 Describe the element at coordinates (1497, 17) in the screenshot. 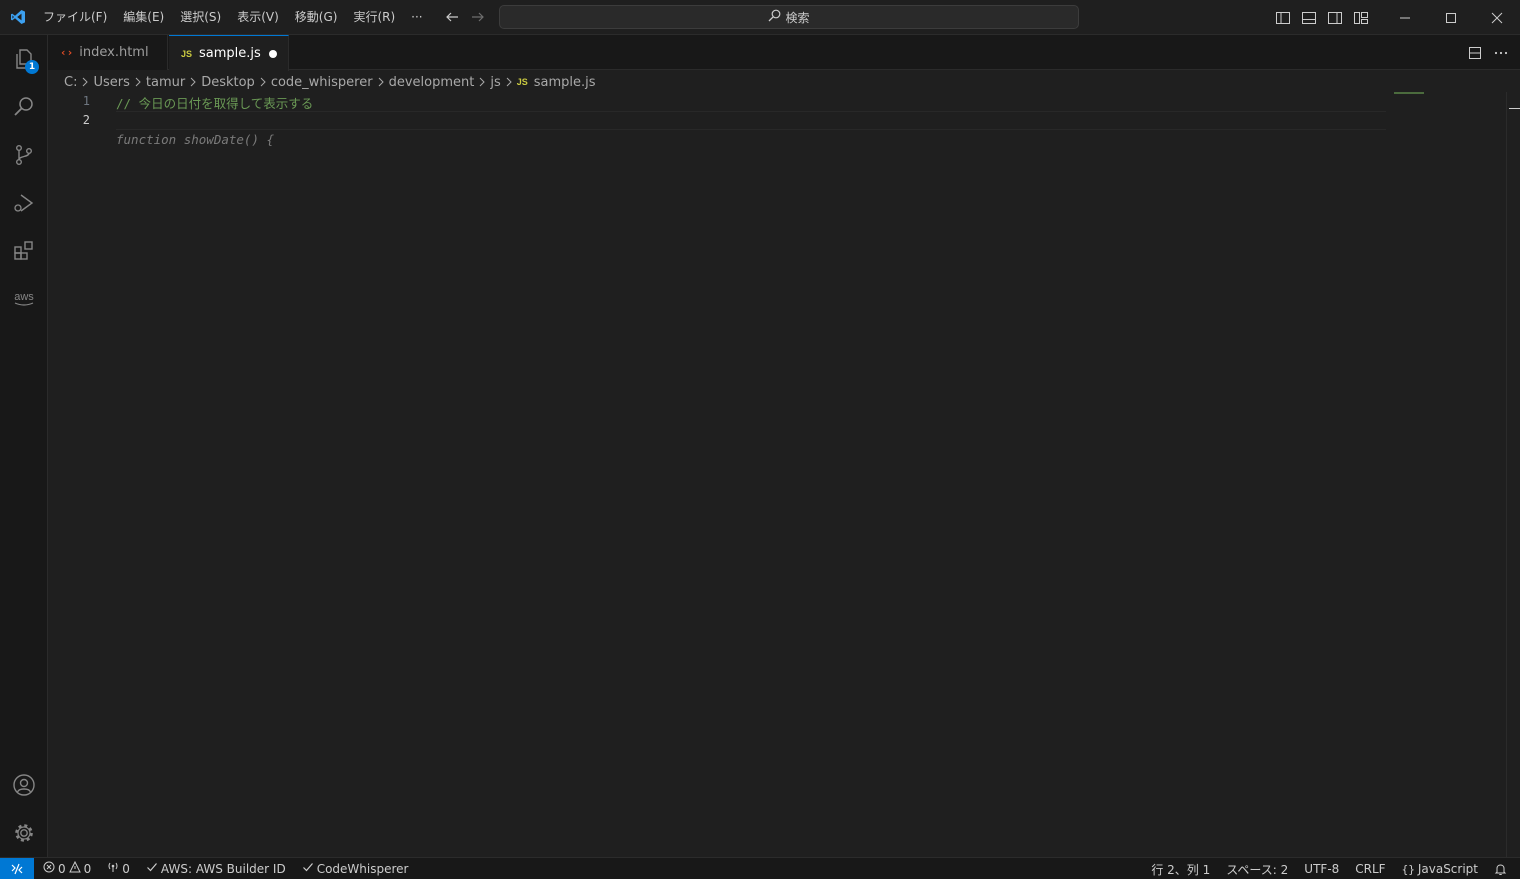

I see `close-window-icon` at that location.